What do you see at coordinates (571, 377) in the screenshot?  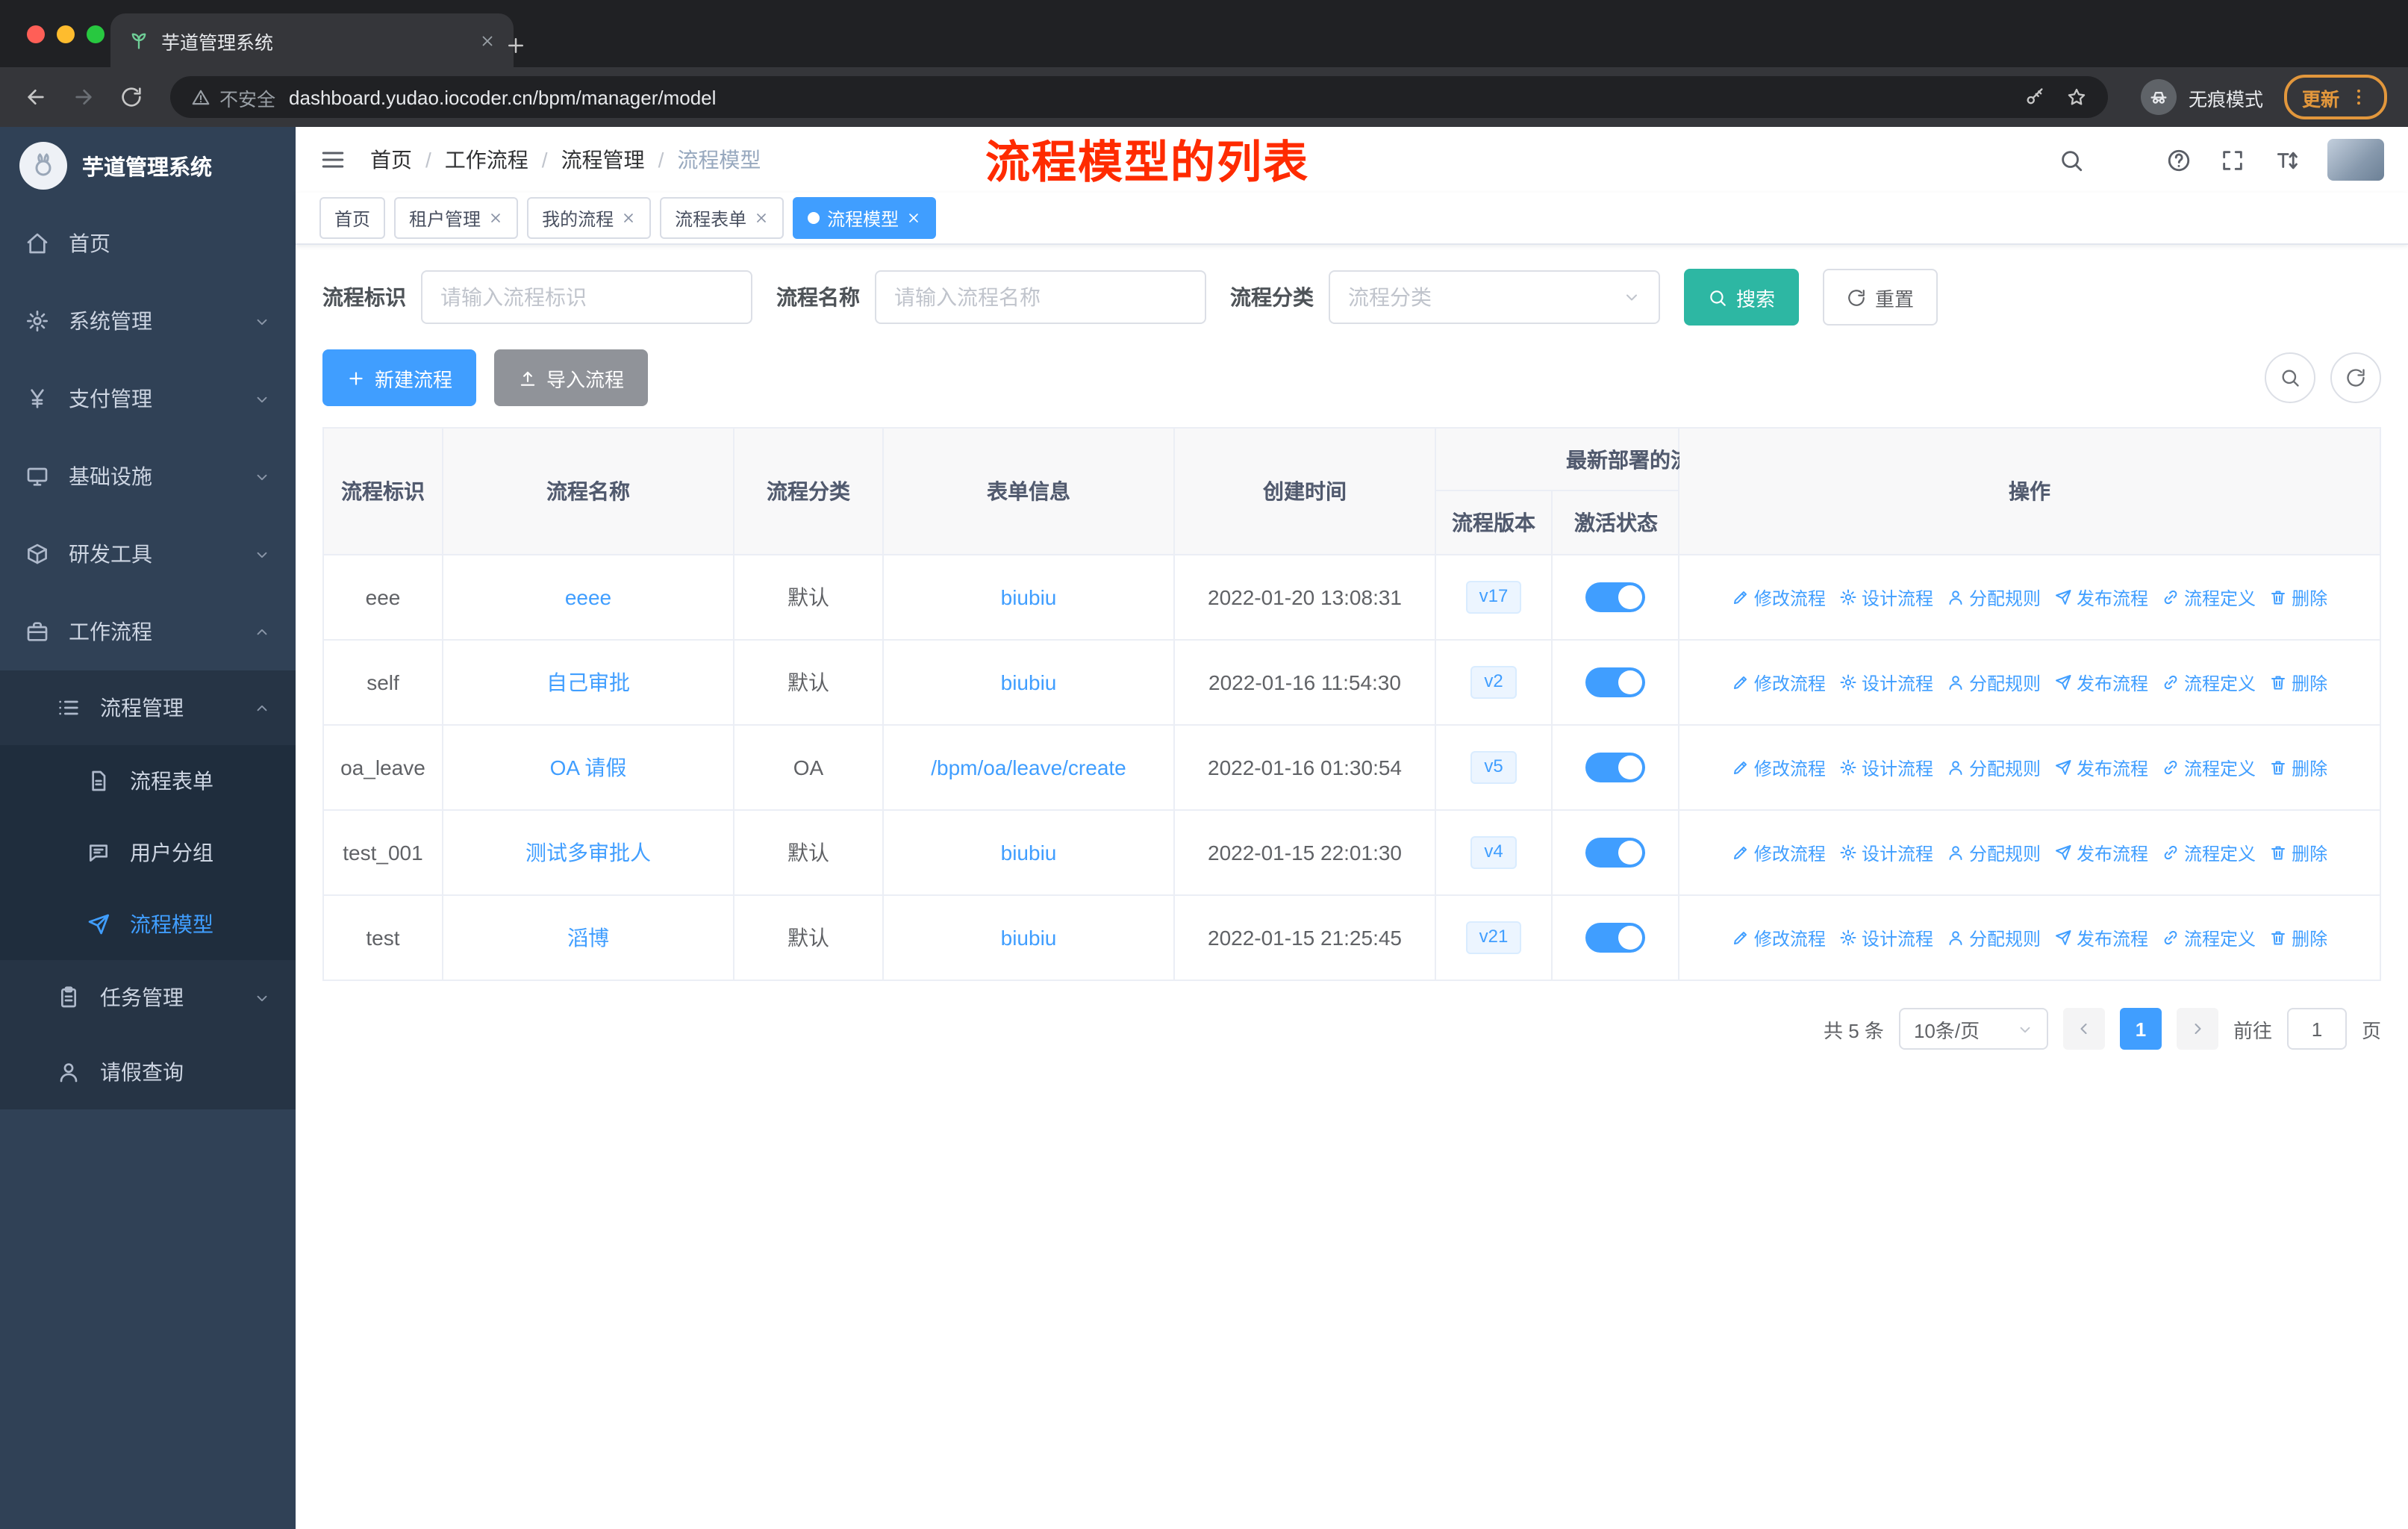 I see `import-process-button: 导入流程` at bounding box center [571, 377].